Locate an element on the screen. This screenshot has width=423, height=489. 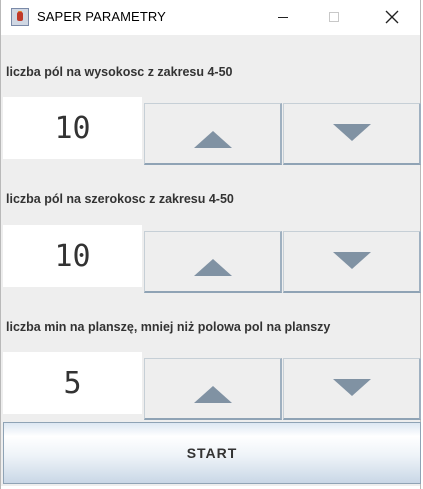
maximize-button is located at coordinates (334, 17).